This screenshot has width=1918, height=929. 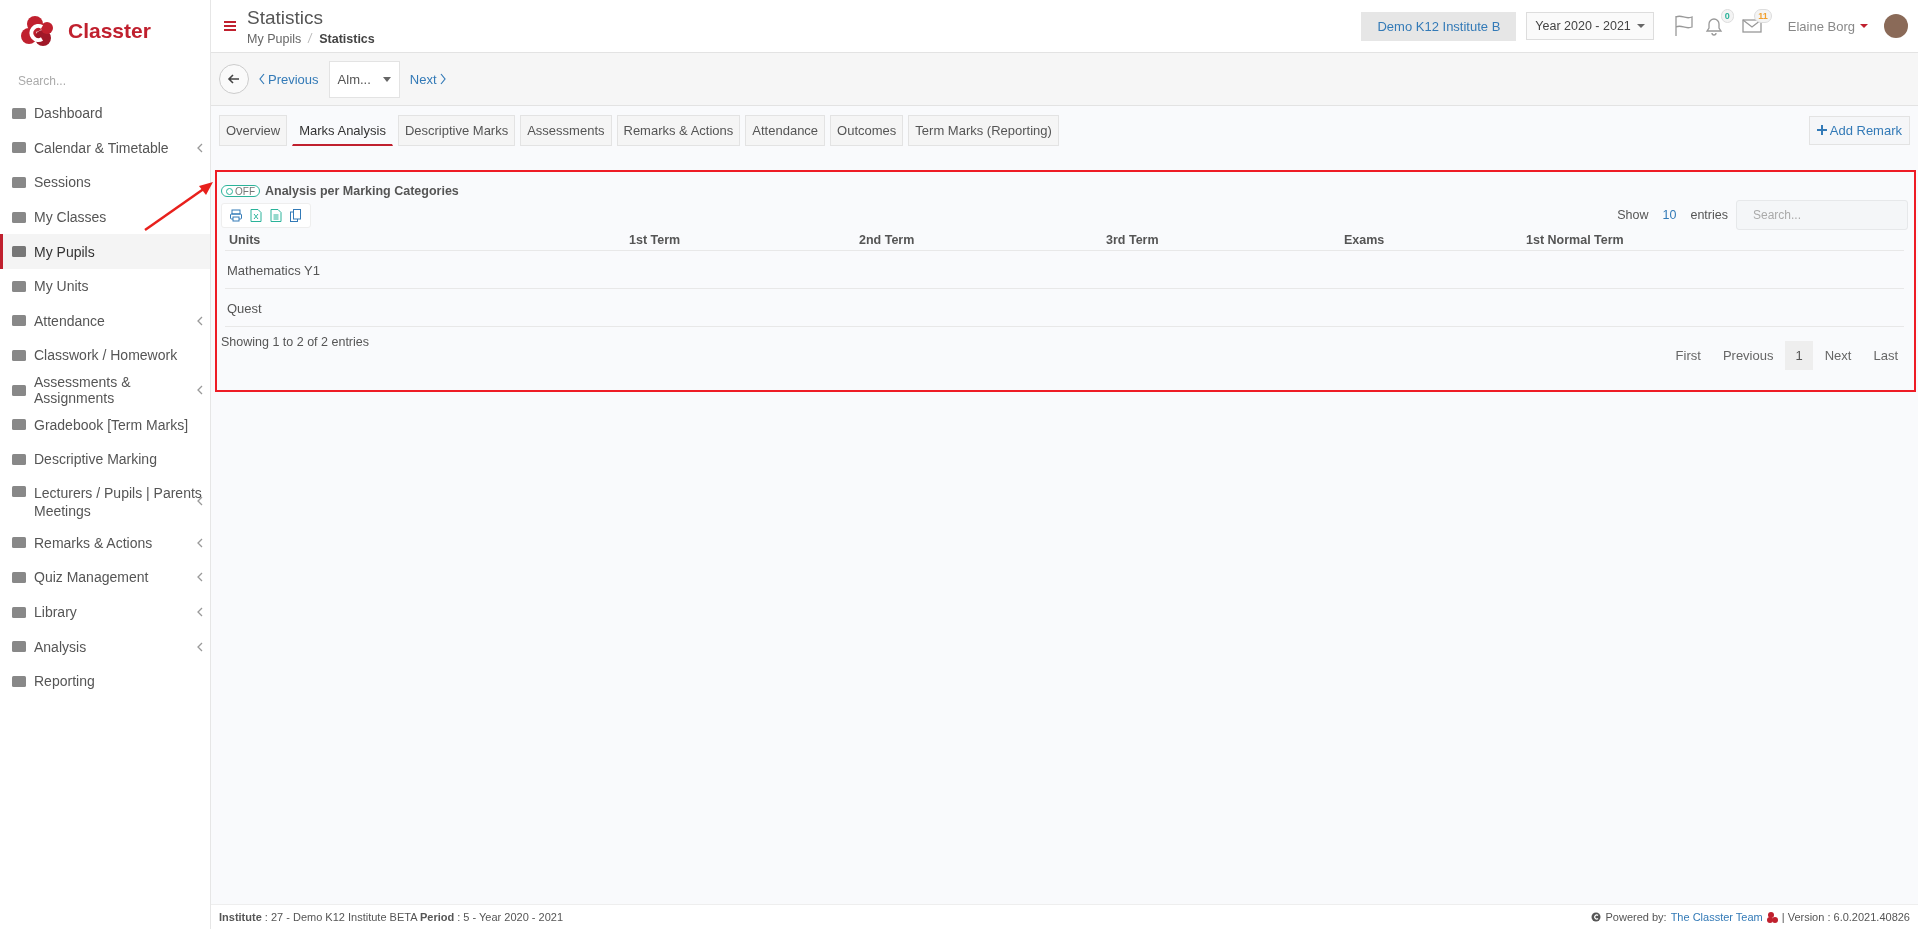 I want to click on sidebar-item: Gradebook [Term Marks], so click(x=105, y=424).